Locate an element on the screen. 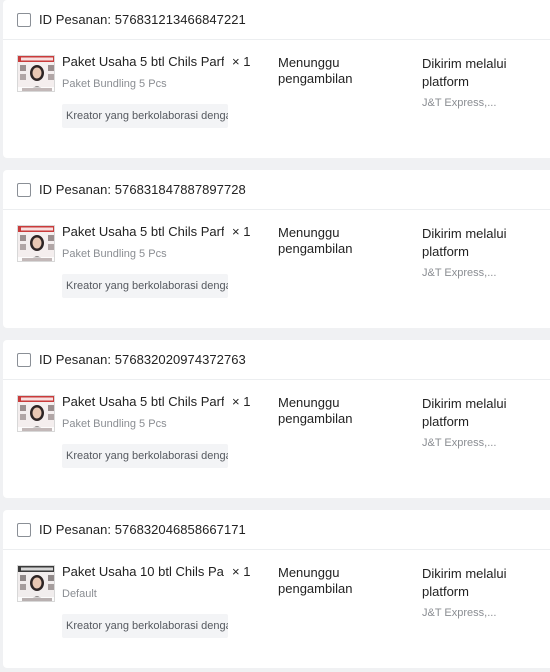  order-id: ID Pesanan: 576831847887897728 is located at coordinates (142, 189).